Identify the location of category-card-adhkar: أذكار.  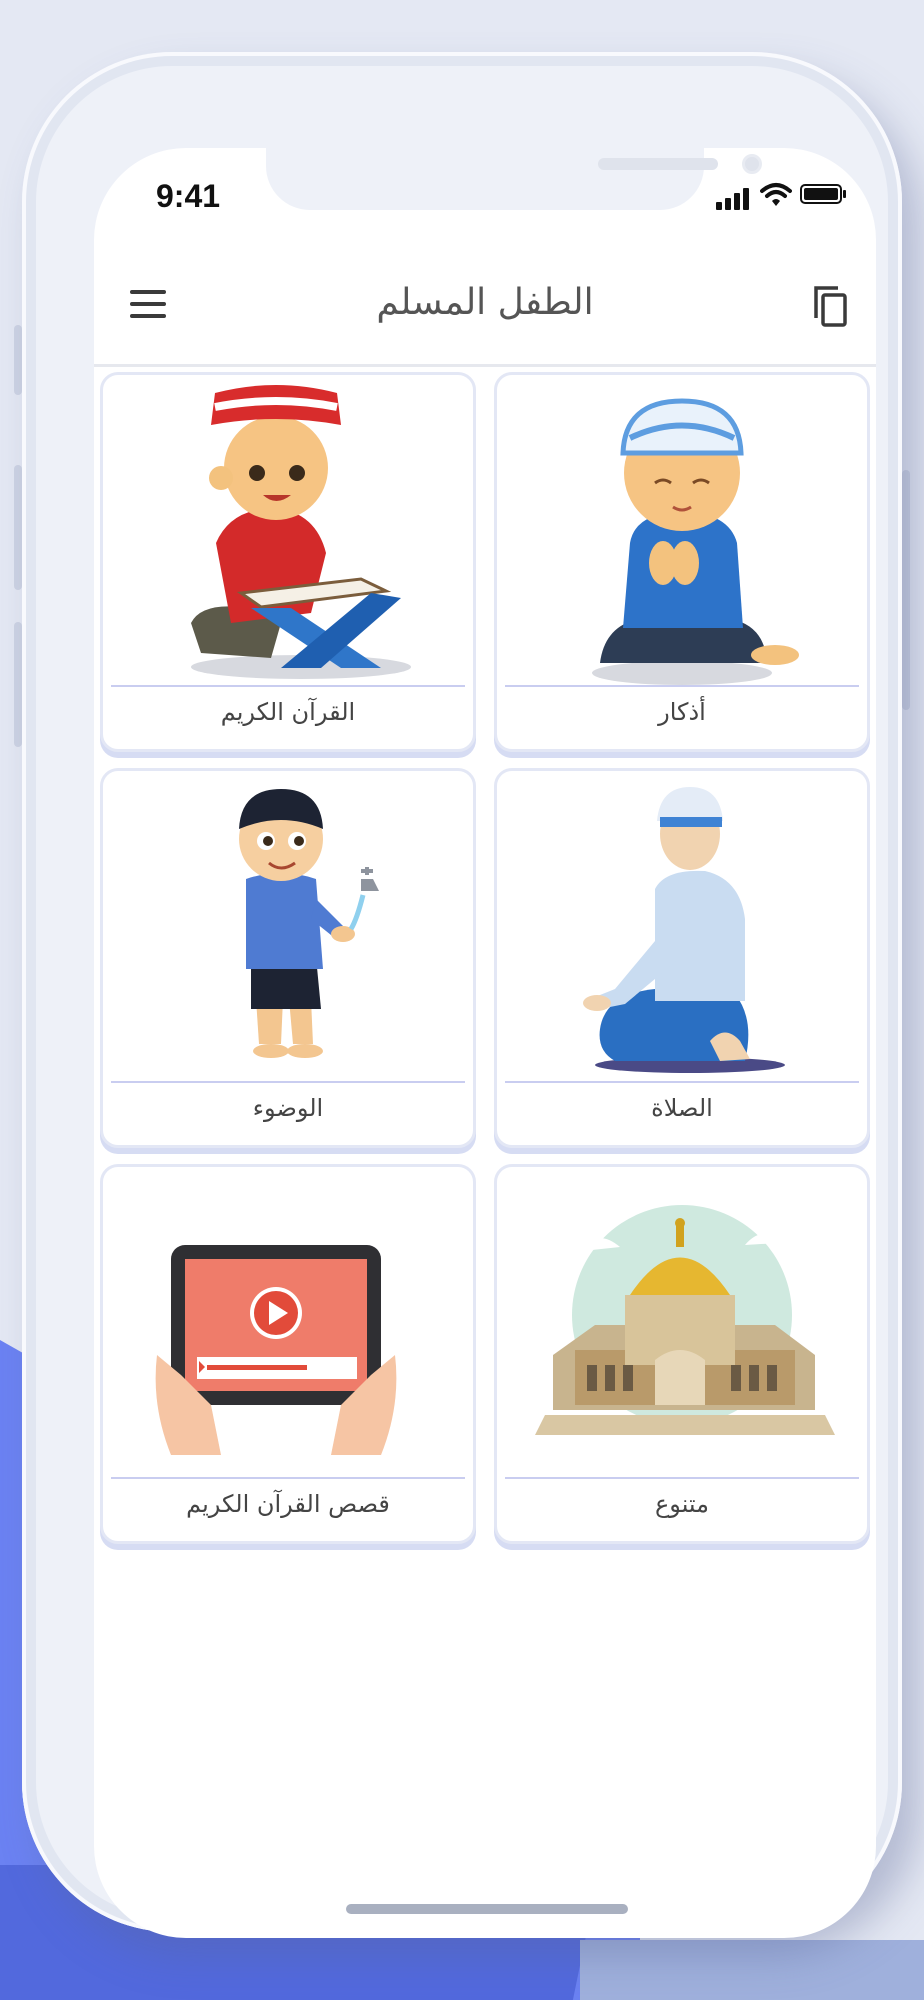
(682, 562).